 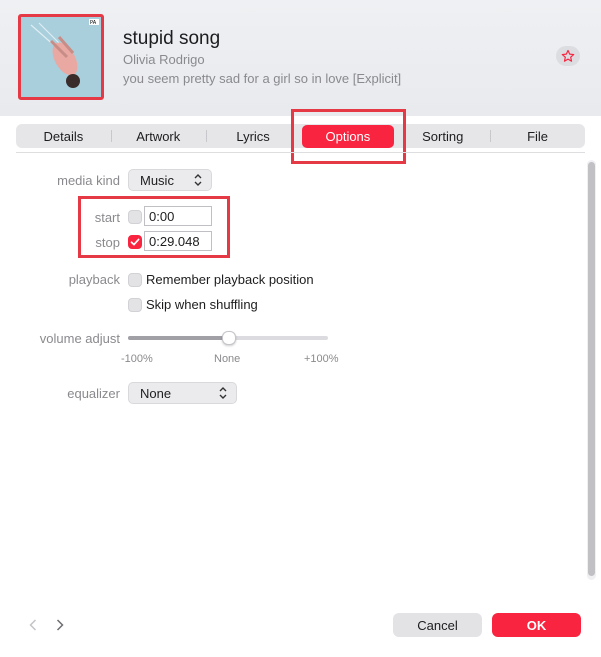 What do you see at coordinates (107, 242) in the screenshot?
I see `stop-label: stop` at bounding box center [107, 242].